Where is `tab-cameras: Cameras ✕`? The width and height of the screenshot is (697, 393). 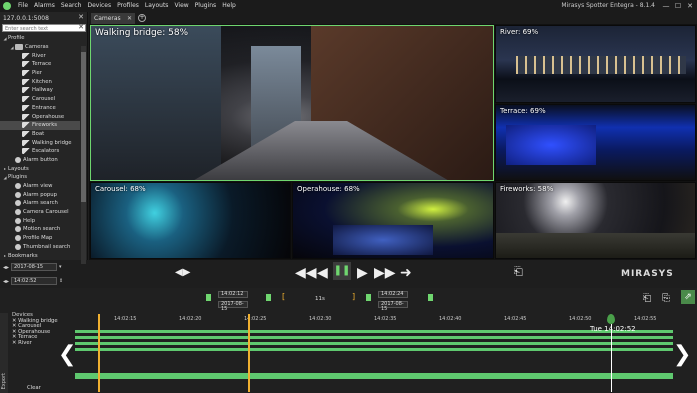 tab-cameras: Cameras ✕ is located at coordinates (113, 18).